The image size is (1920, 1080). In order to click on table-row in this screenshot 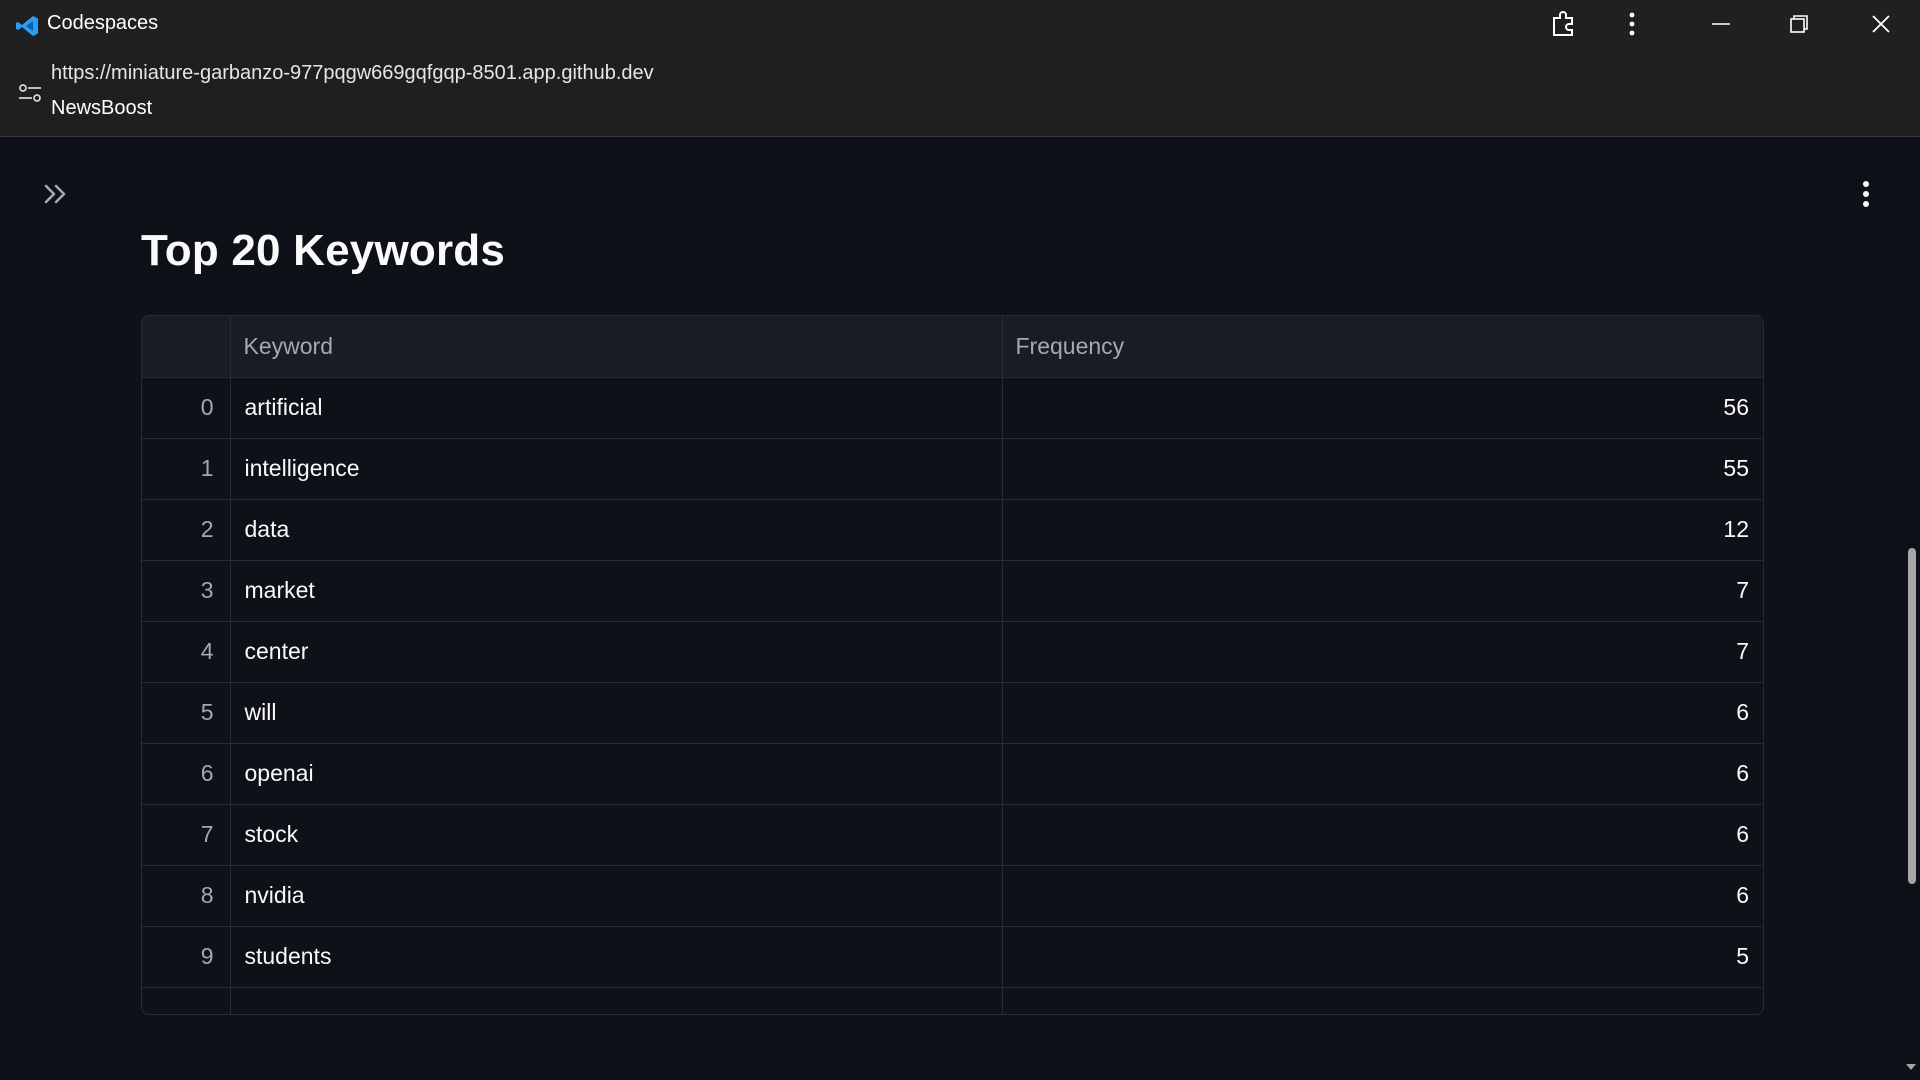, I will do `click(952, 1000)`.